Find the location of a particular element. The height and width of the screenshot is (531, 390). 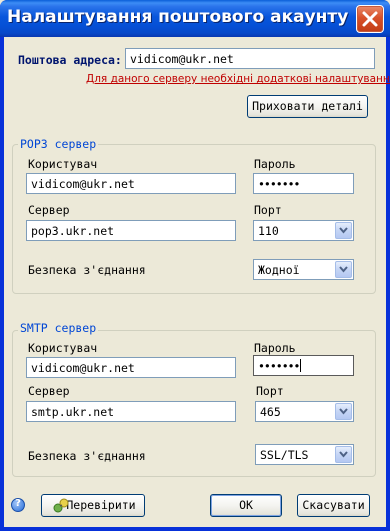

pop3-security-dropdown-button is located at coordinates (343, 269).